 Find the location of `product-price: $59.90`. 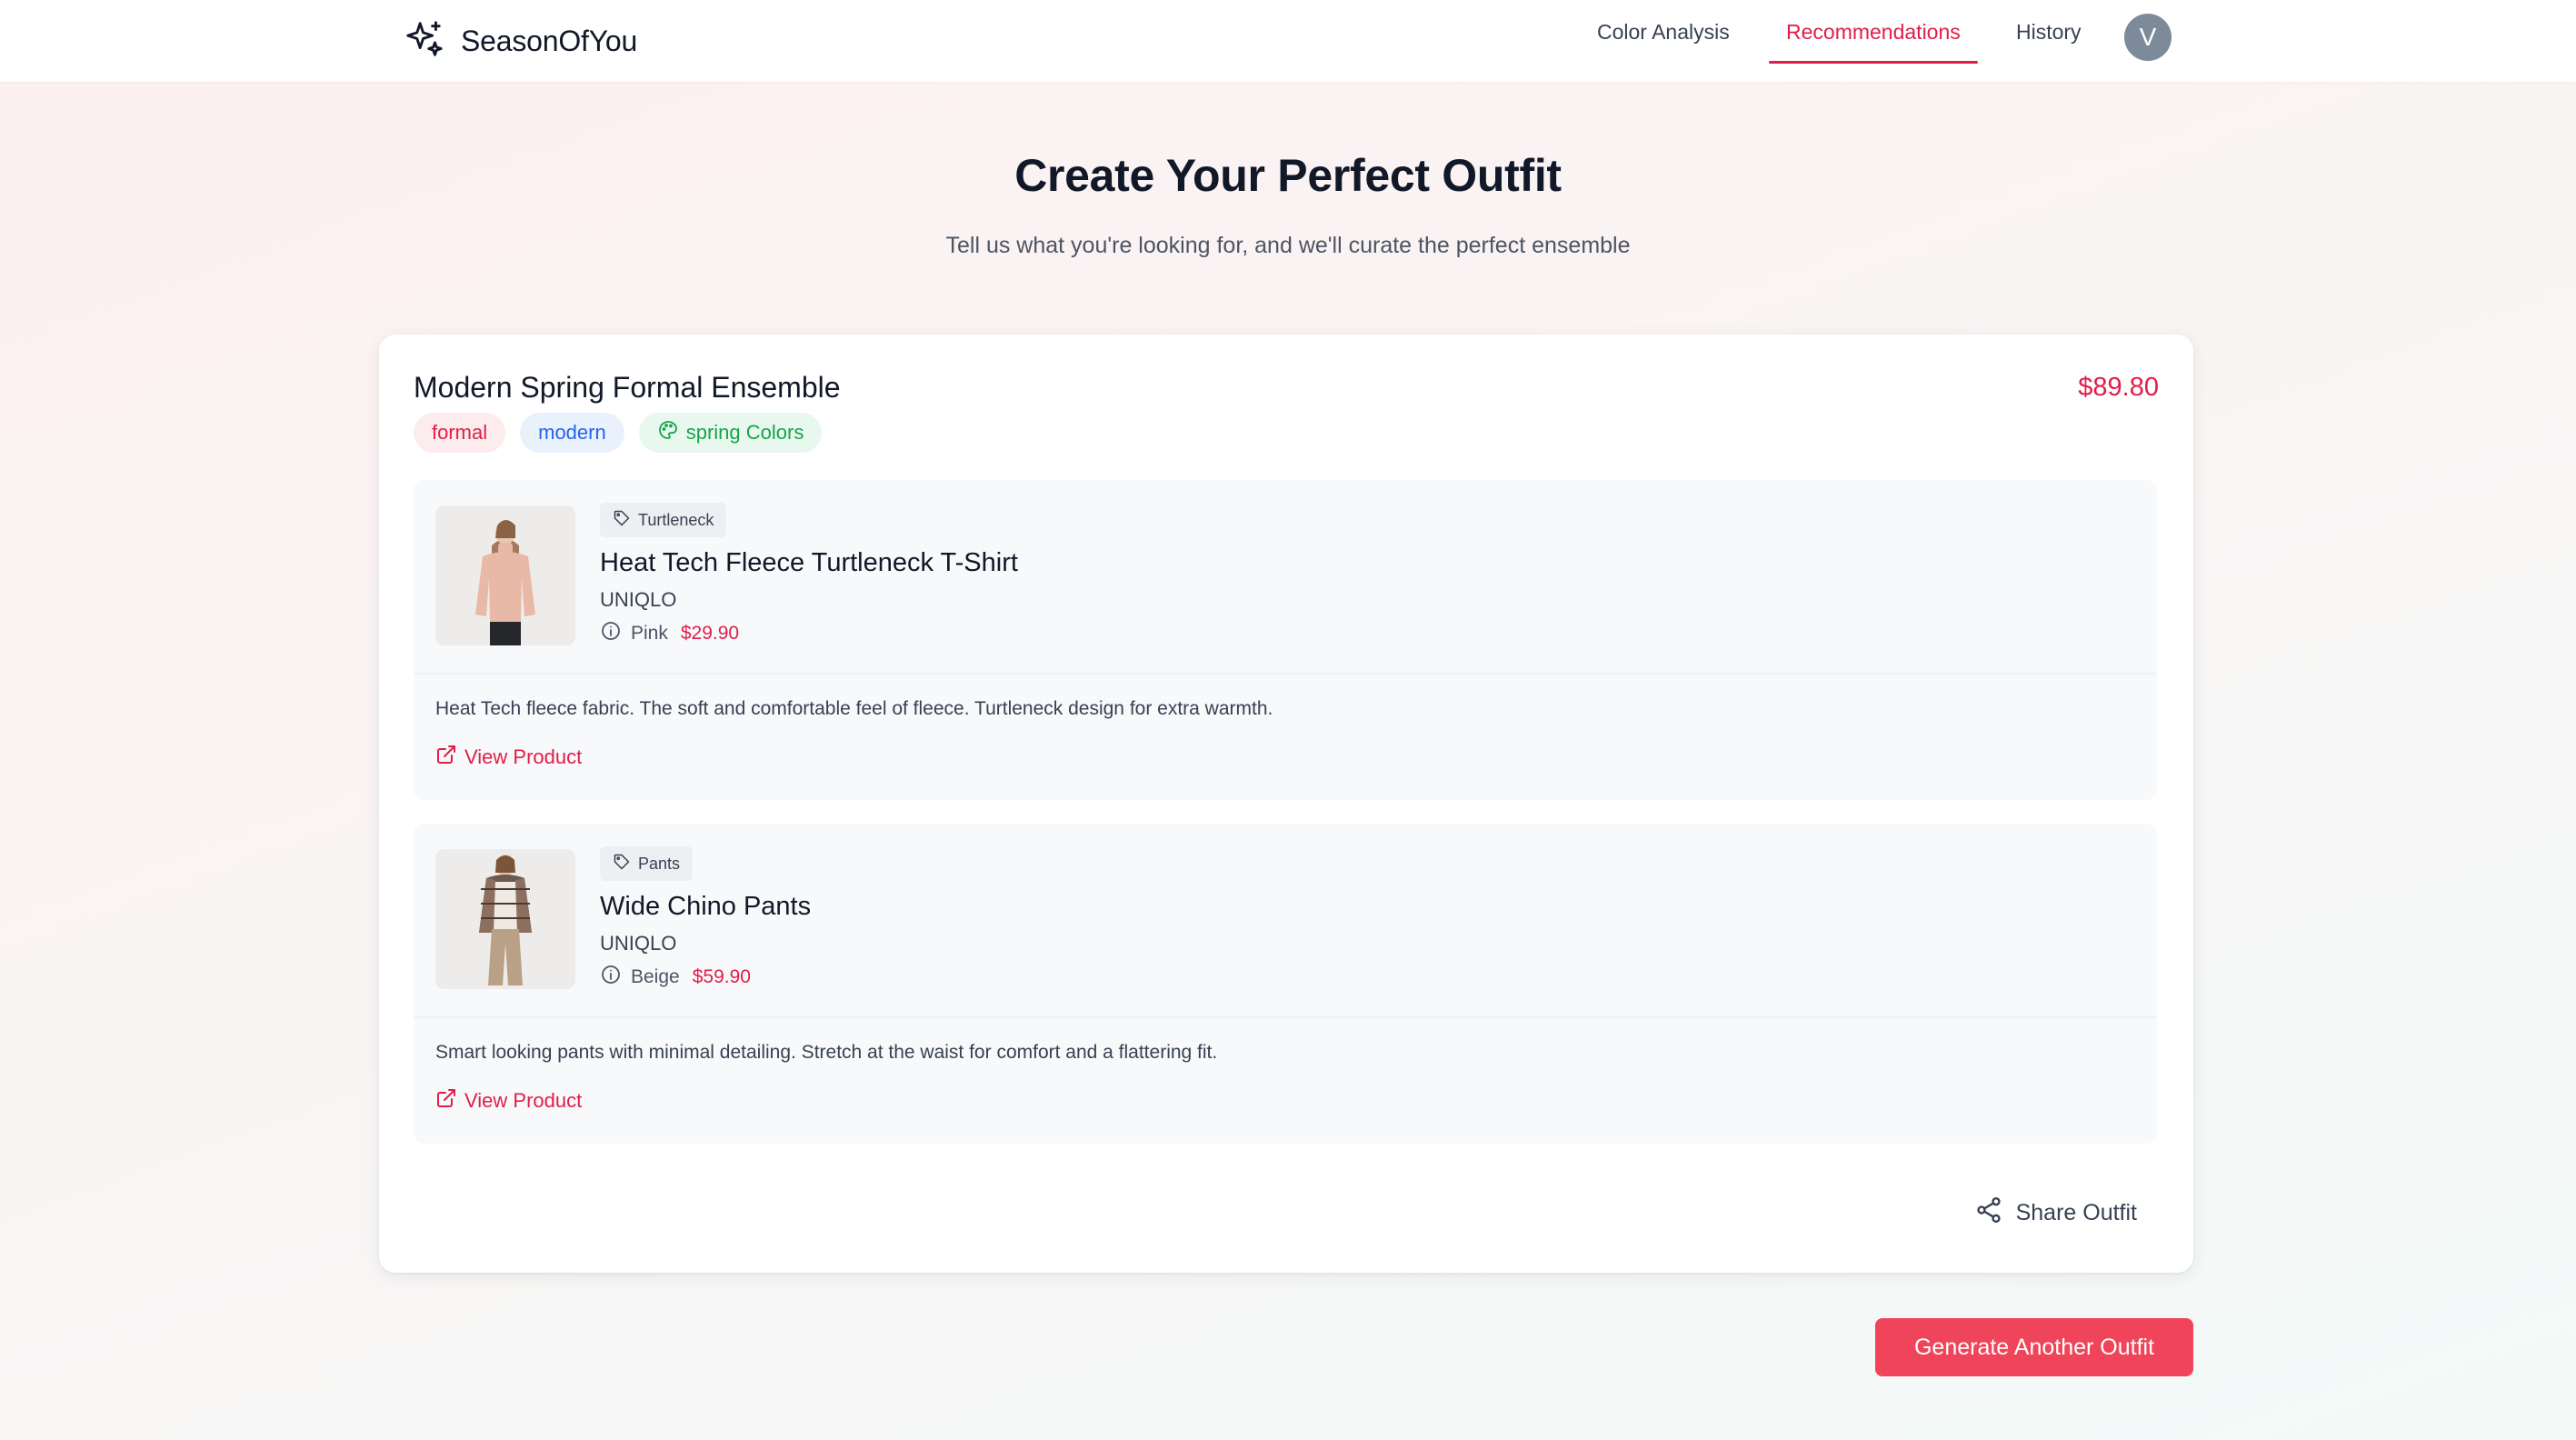

product-price: $59.90 is located at coordinates (721, 976).